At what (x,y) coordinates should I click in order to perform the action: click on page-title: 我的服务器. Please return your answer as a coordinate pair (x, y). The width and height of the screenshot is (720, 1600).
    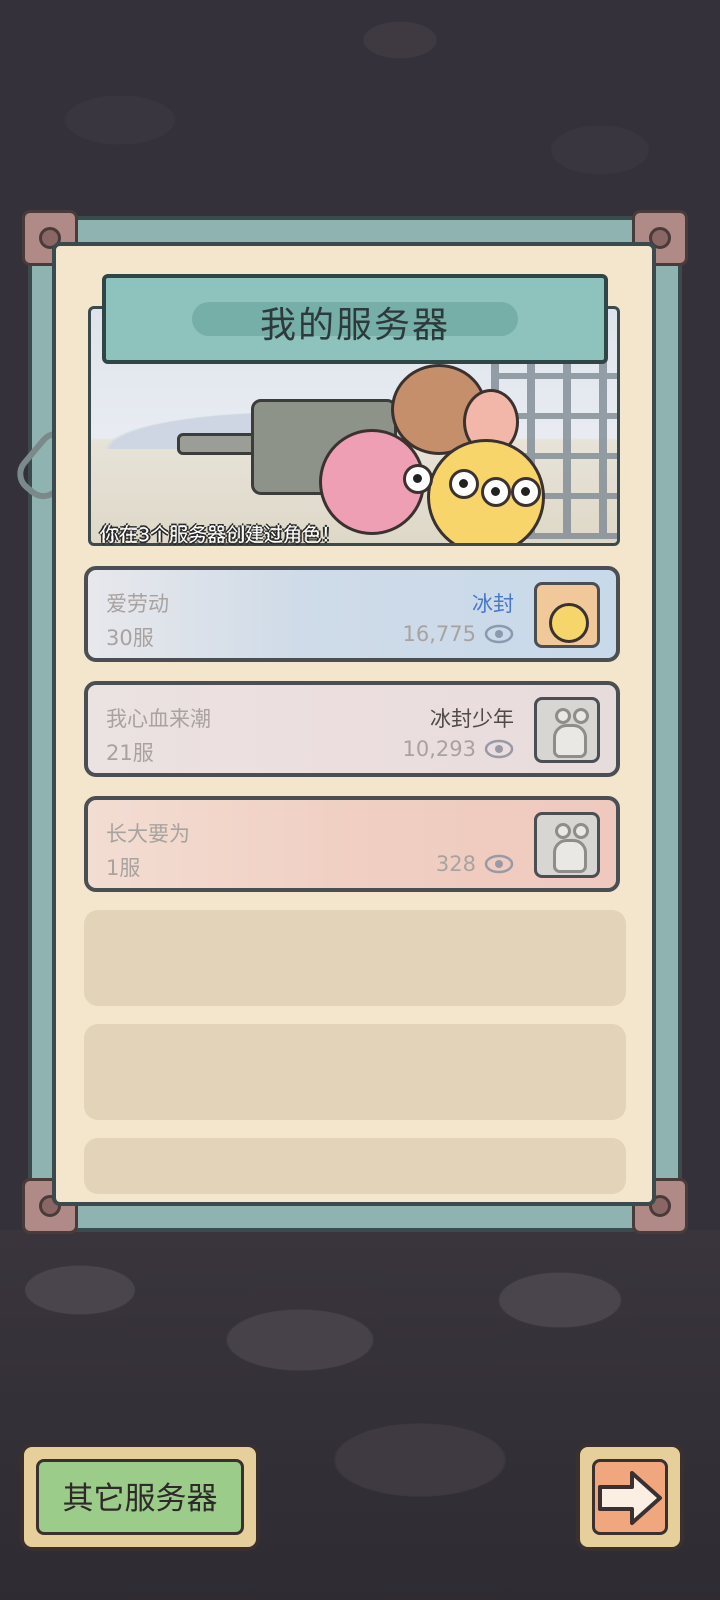
    Looking at the image, I should click on (354, 325).